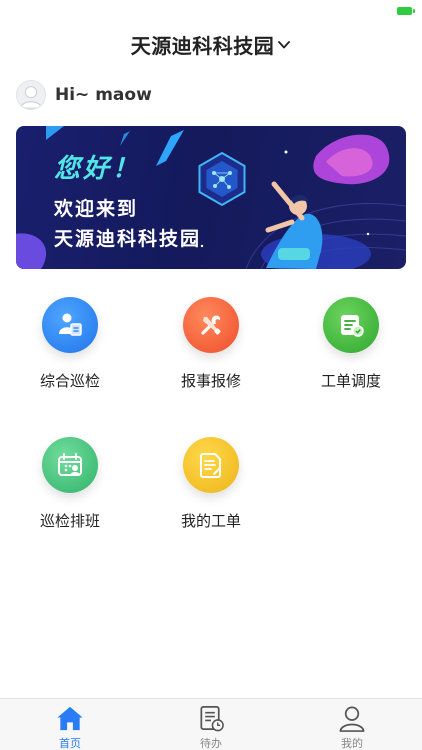  What do you see at coordinates (210, 521) in the screenshot?
I see `menu-label: 我的工单` at bounding box center [210, 521].